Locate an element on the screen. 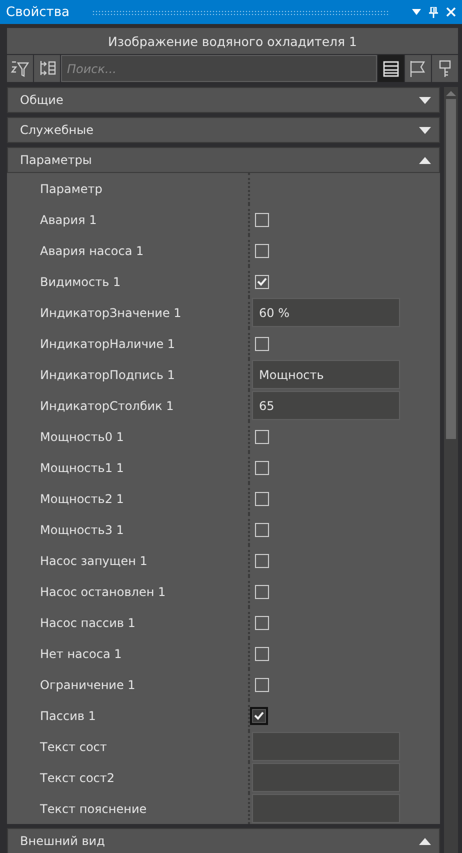  list-button is located at coordinates (391, 68).